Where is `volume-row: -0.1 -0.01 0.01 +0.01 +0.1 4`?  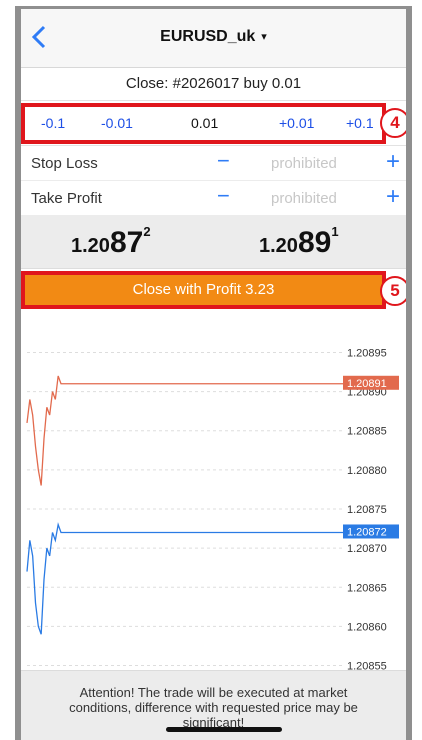
volume-row: -0.1 -0.01 0.01 +0.01 +0.1 4 is located at coordinates (213, 123).